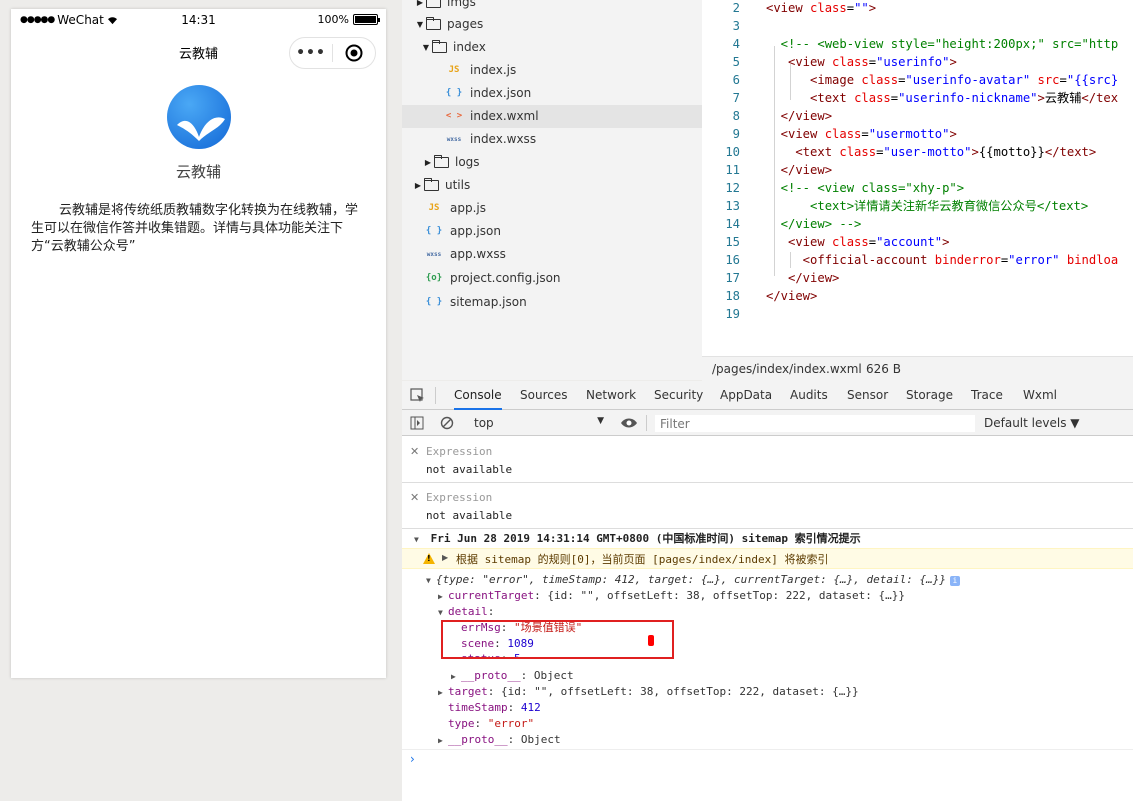 This screenshot has width=1133, height=801. Describe the element at coordinates (929, 395) in the screenshot. I see `tab-storage: Storage` at that location.